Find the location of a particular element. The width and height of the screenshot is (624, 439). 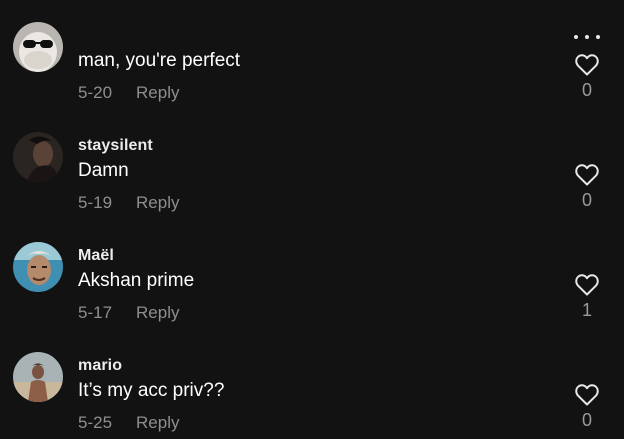

dark-portrait-avatar-icon is located at coordinates (38, 157).